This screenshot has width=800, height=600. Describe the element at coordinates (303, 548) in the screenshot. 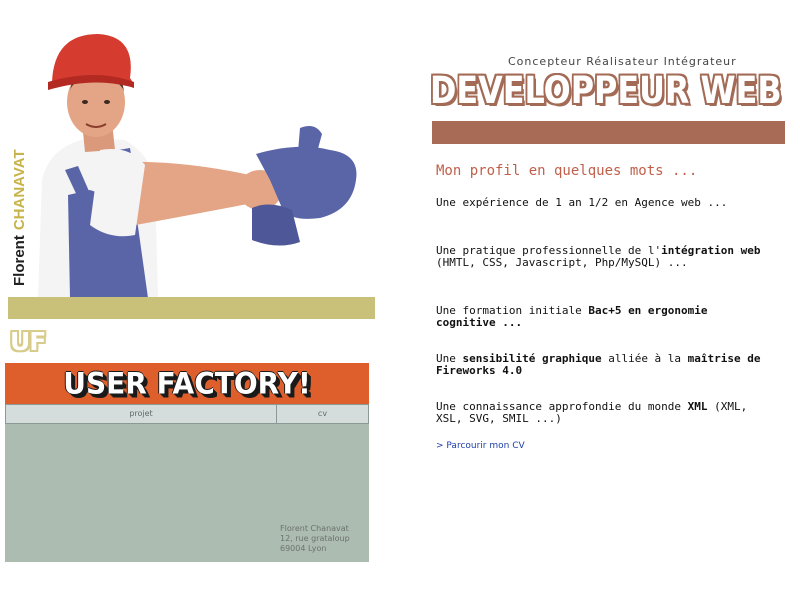

I see `address-city: 69004 Lyon` at that location.